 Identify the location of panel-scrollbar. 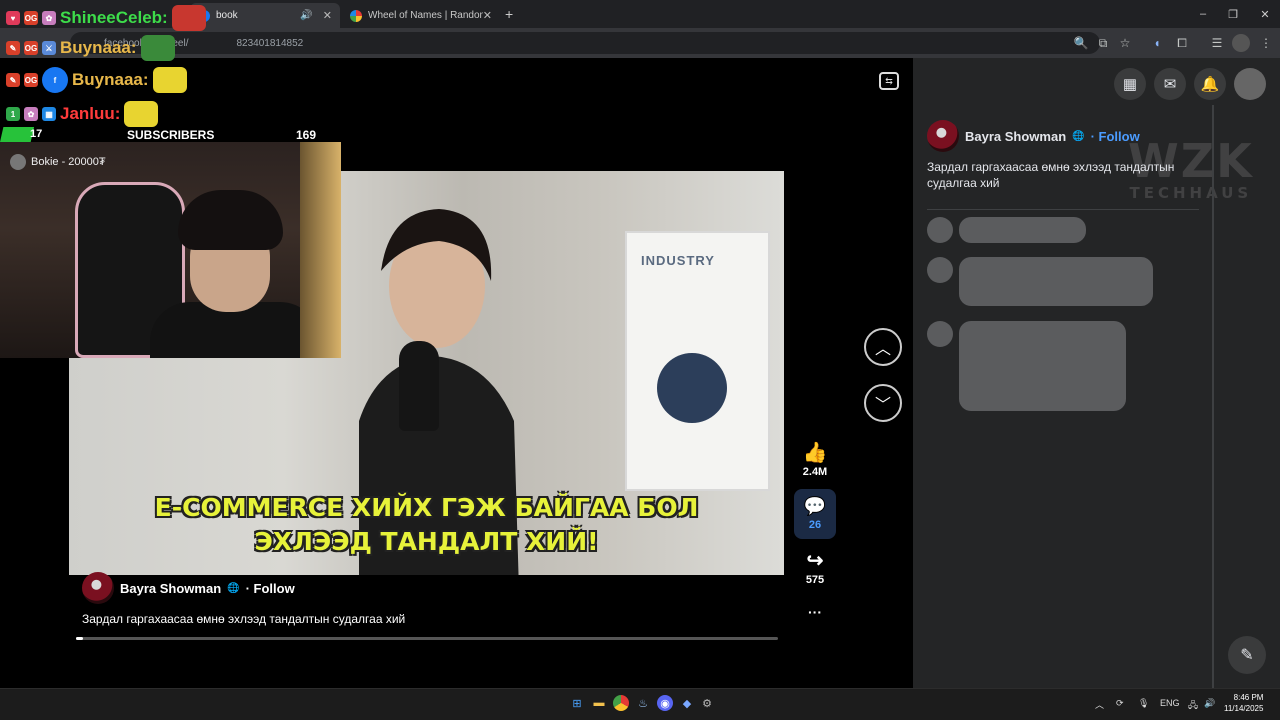
(1213, 396).